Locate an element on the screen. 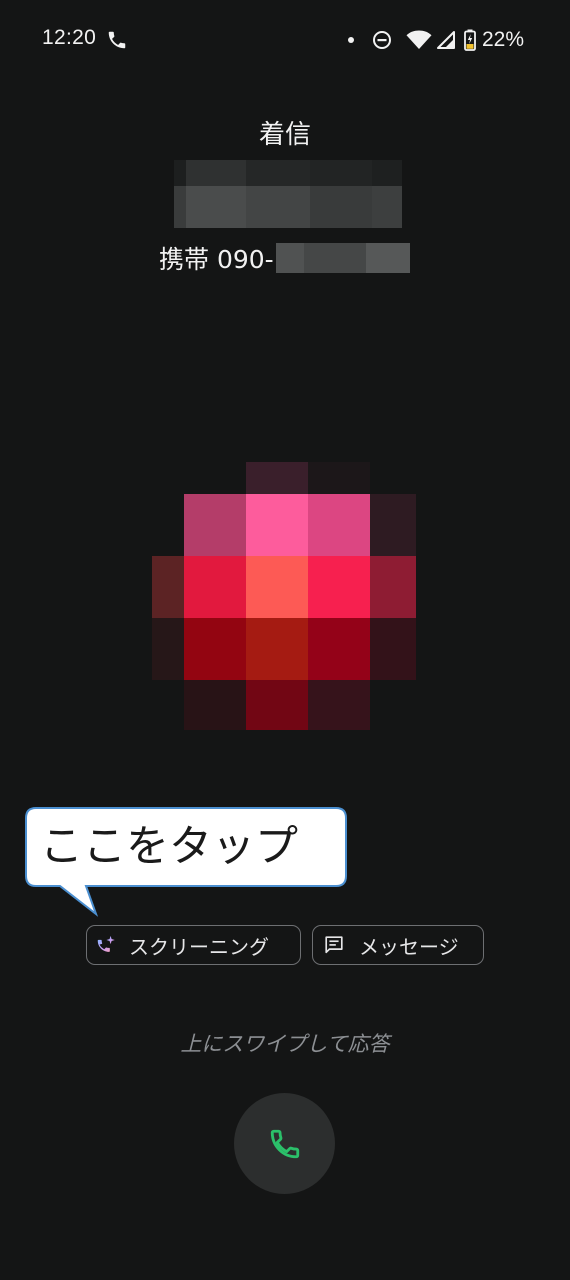 Image resolution: width=570 pixels, height=1280 pixels. callout-text: ここをタップ is located at coordinates (169, 847).